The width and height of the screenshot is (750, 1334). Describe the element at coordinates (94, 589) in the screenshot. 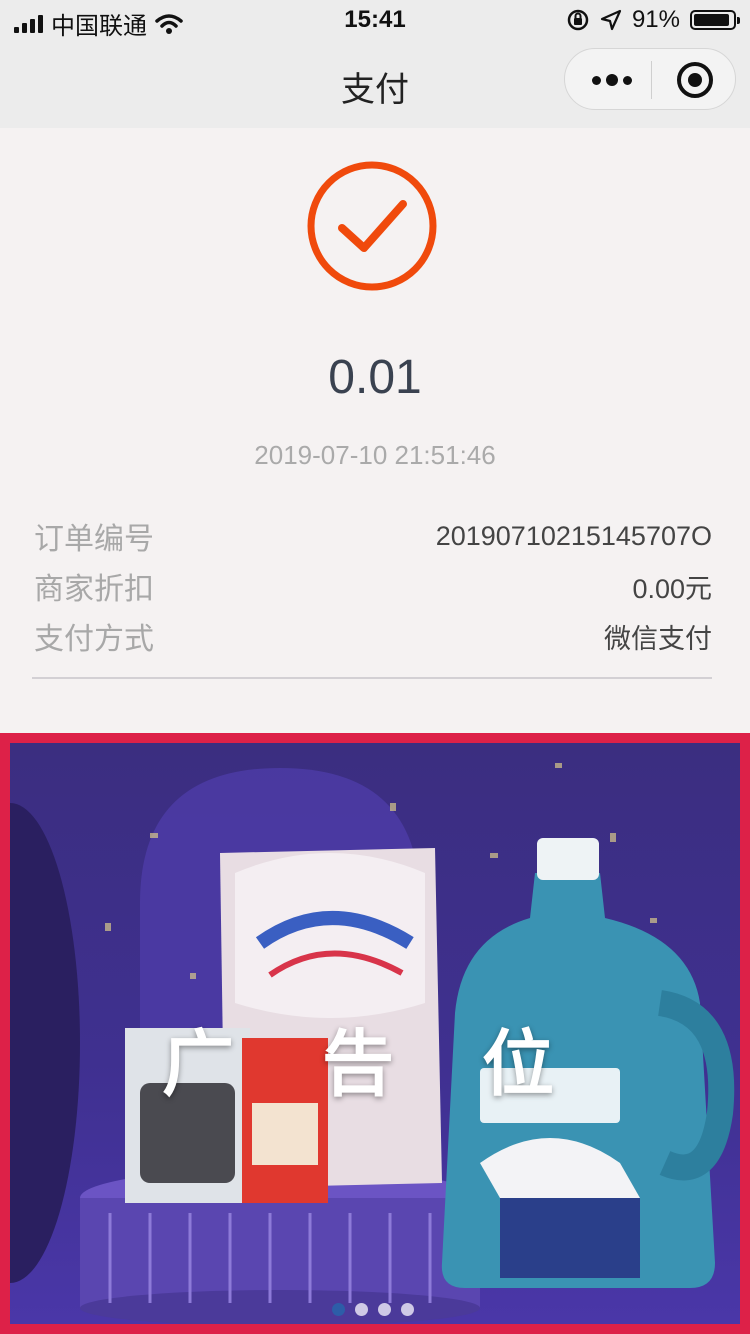

I see `detail-label: 商家折扣` at that location.